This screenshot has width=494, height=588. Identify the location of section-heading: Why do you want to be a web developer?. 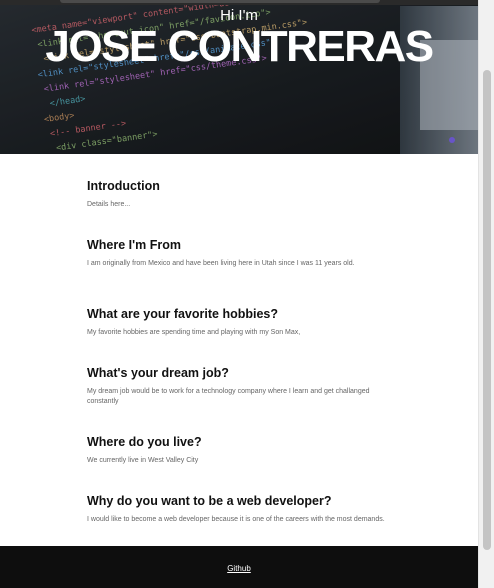
(209, 501).